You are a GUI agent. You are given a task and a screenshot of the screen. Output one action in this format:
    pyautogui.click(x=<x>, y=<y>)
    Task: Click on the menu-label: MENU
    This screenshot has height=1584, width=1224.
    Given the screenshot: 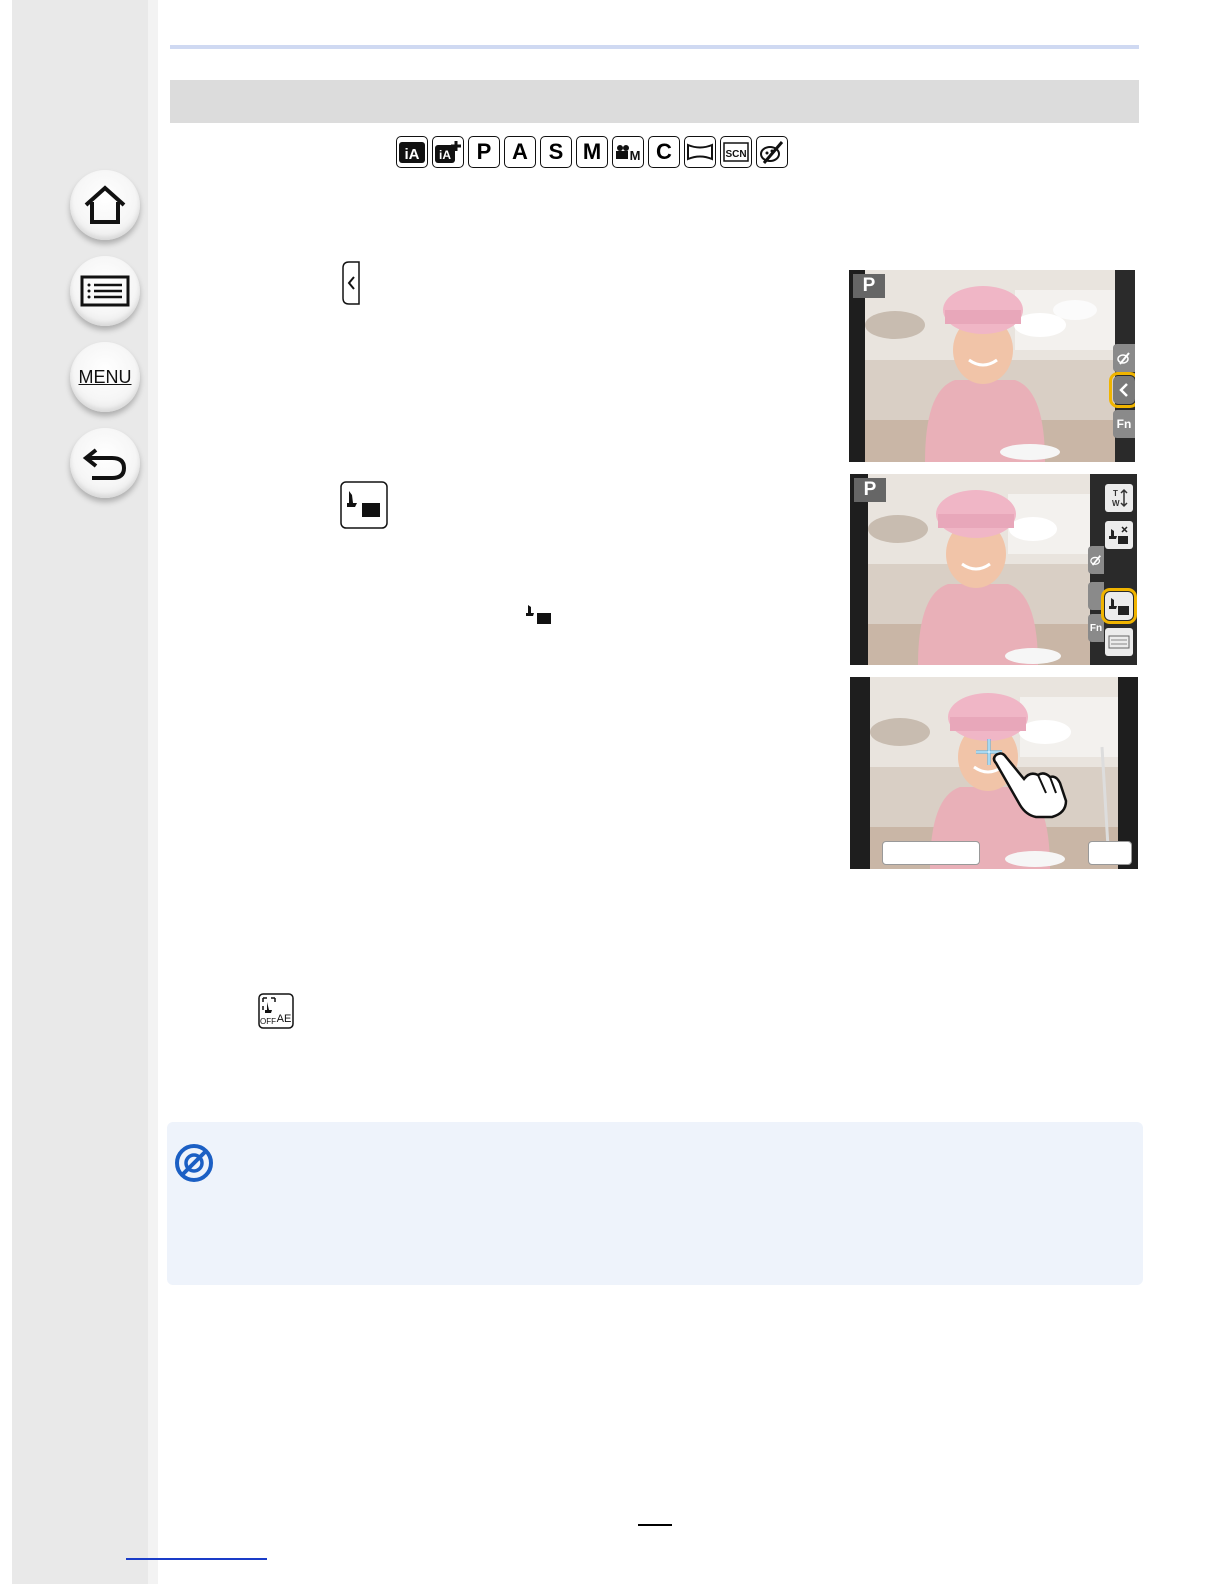 What is the action you would take?
    pyautogui.click(x=105, y=376)
    